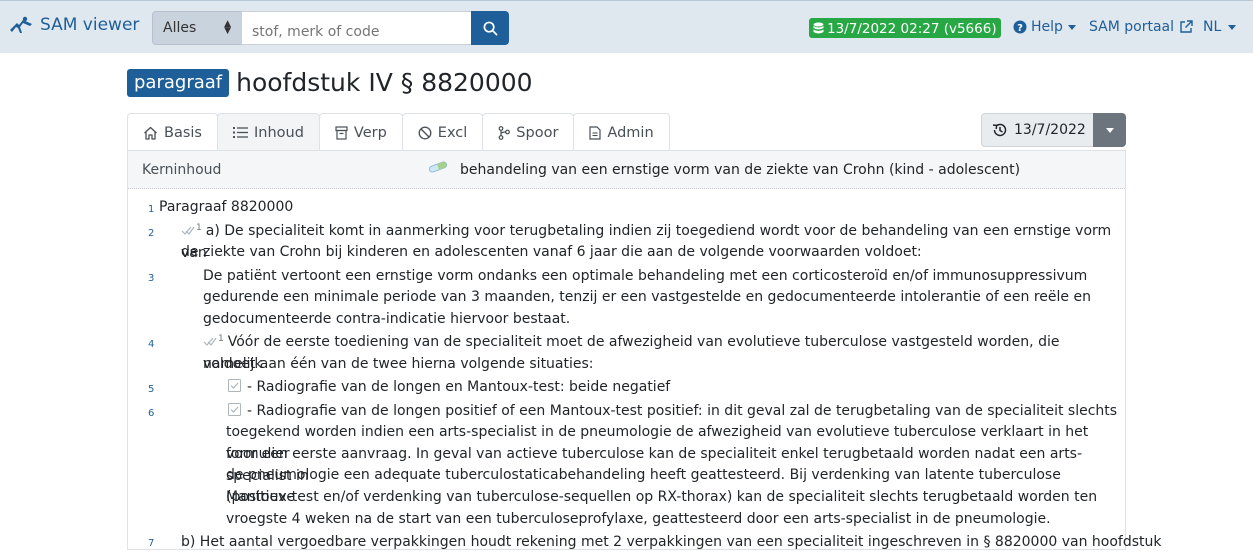 The width and height of the screenshot is (1253, 554). Describe the element at coordinates (595, 132) in the screenshot. I see `document-icon` at that location.